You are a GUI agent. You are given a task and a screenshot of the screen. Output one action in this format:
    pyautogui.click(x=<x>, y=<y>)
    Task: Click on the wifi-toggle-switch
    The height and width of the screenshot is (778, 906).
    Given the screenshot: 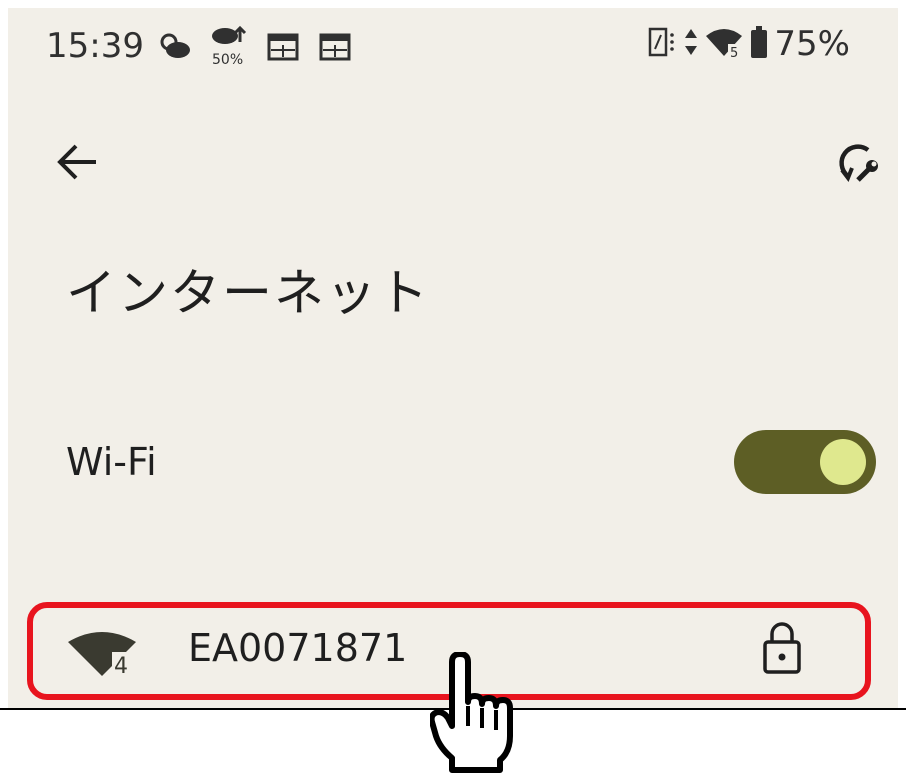 What is the action you would take?
    pyautogui.click(x=805, y=462)
    